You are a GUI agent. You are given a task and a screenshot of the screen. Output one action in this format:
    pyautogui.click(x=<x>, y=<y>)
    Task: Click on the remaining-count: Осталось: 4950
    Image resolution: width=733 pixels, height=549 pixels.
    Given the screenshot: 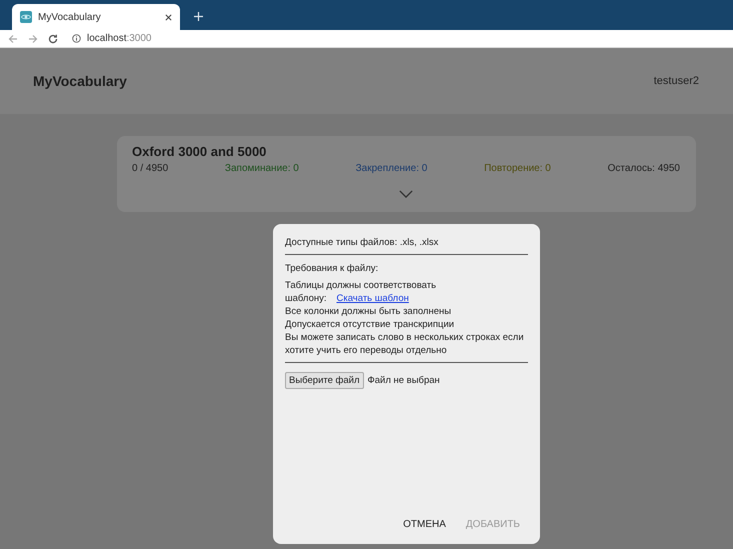 What is the action you would take?
    pyautogui.click(x=644, y=168)
    